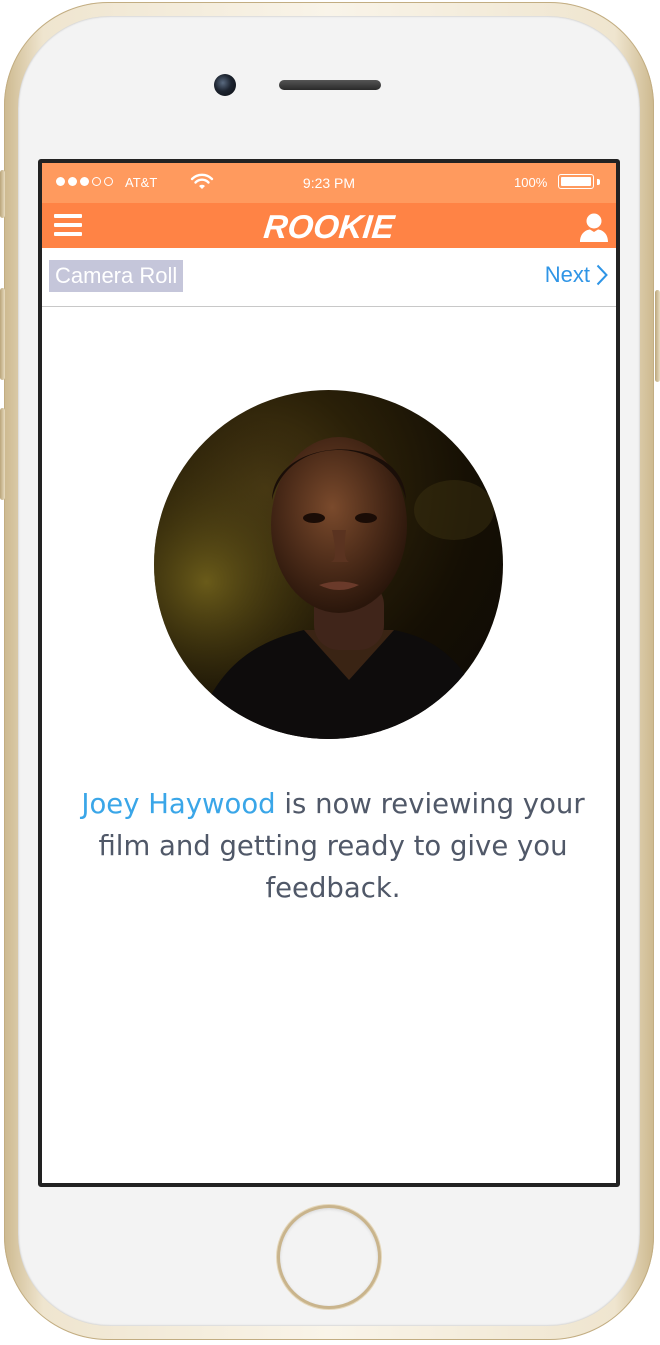 This screenshot has width=660, height=1345. What do you see at coordinates (602, 275) in the screenshot?
I see `chevron-right-icon` at bounding box center [602, 275].